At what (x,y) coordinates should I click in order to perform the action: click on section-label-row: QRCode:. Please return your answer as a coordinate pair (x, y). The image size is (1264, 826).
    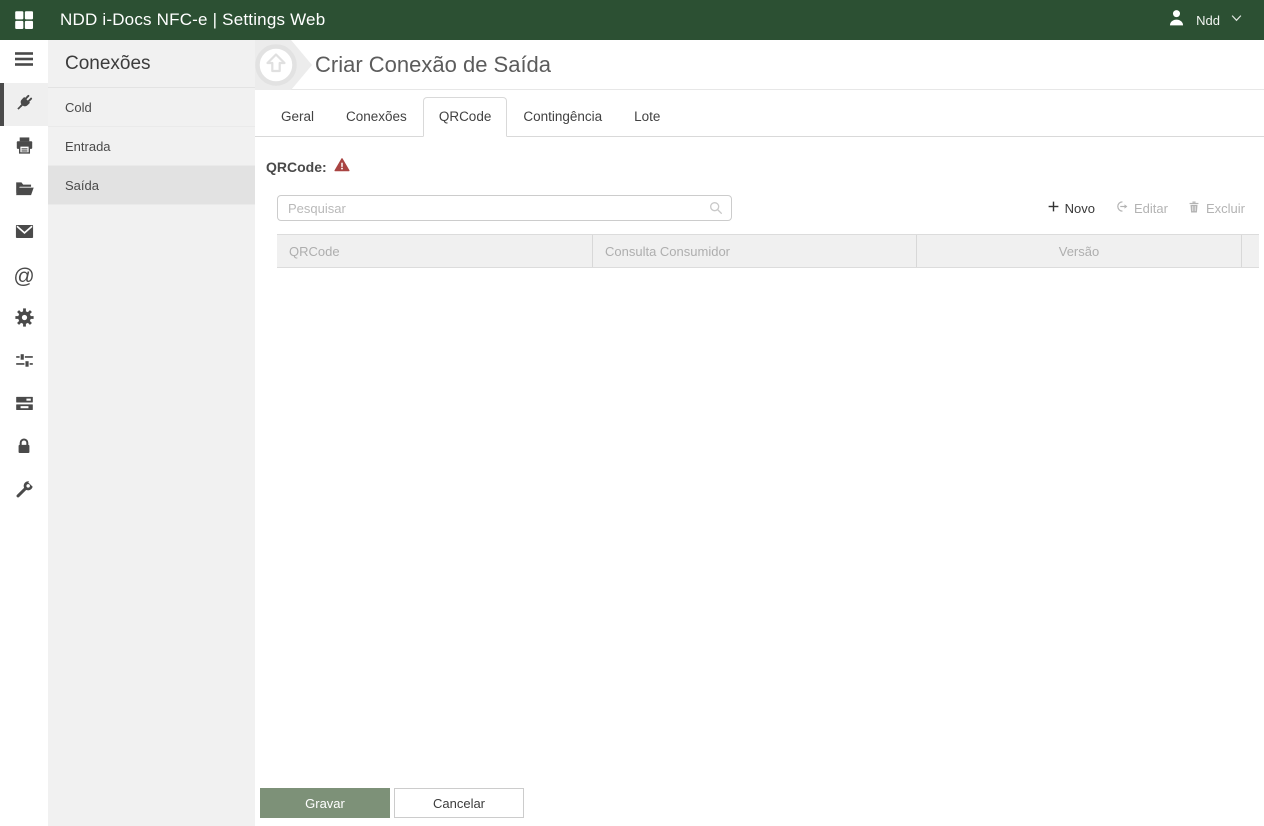
    Looking at the image, I should click on (755, 167).